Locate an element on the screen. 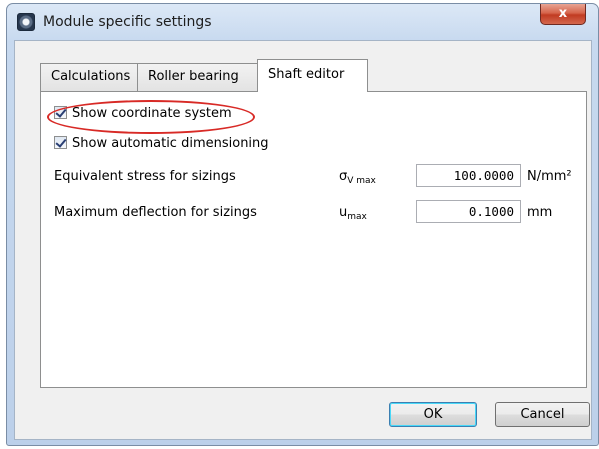  show-coordinate-system-option: Show coordinate system is located at coordinates (143, 116).